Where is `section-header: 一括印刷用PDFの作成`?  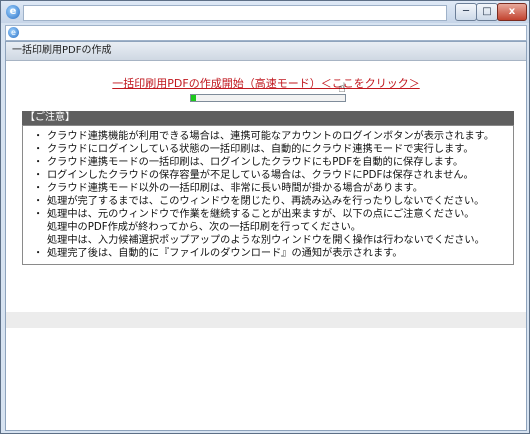
section-header: 一括印刷用PDFの作成 is located at coordinates (266, 51).